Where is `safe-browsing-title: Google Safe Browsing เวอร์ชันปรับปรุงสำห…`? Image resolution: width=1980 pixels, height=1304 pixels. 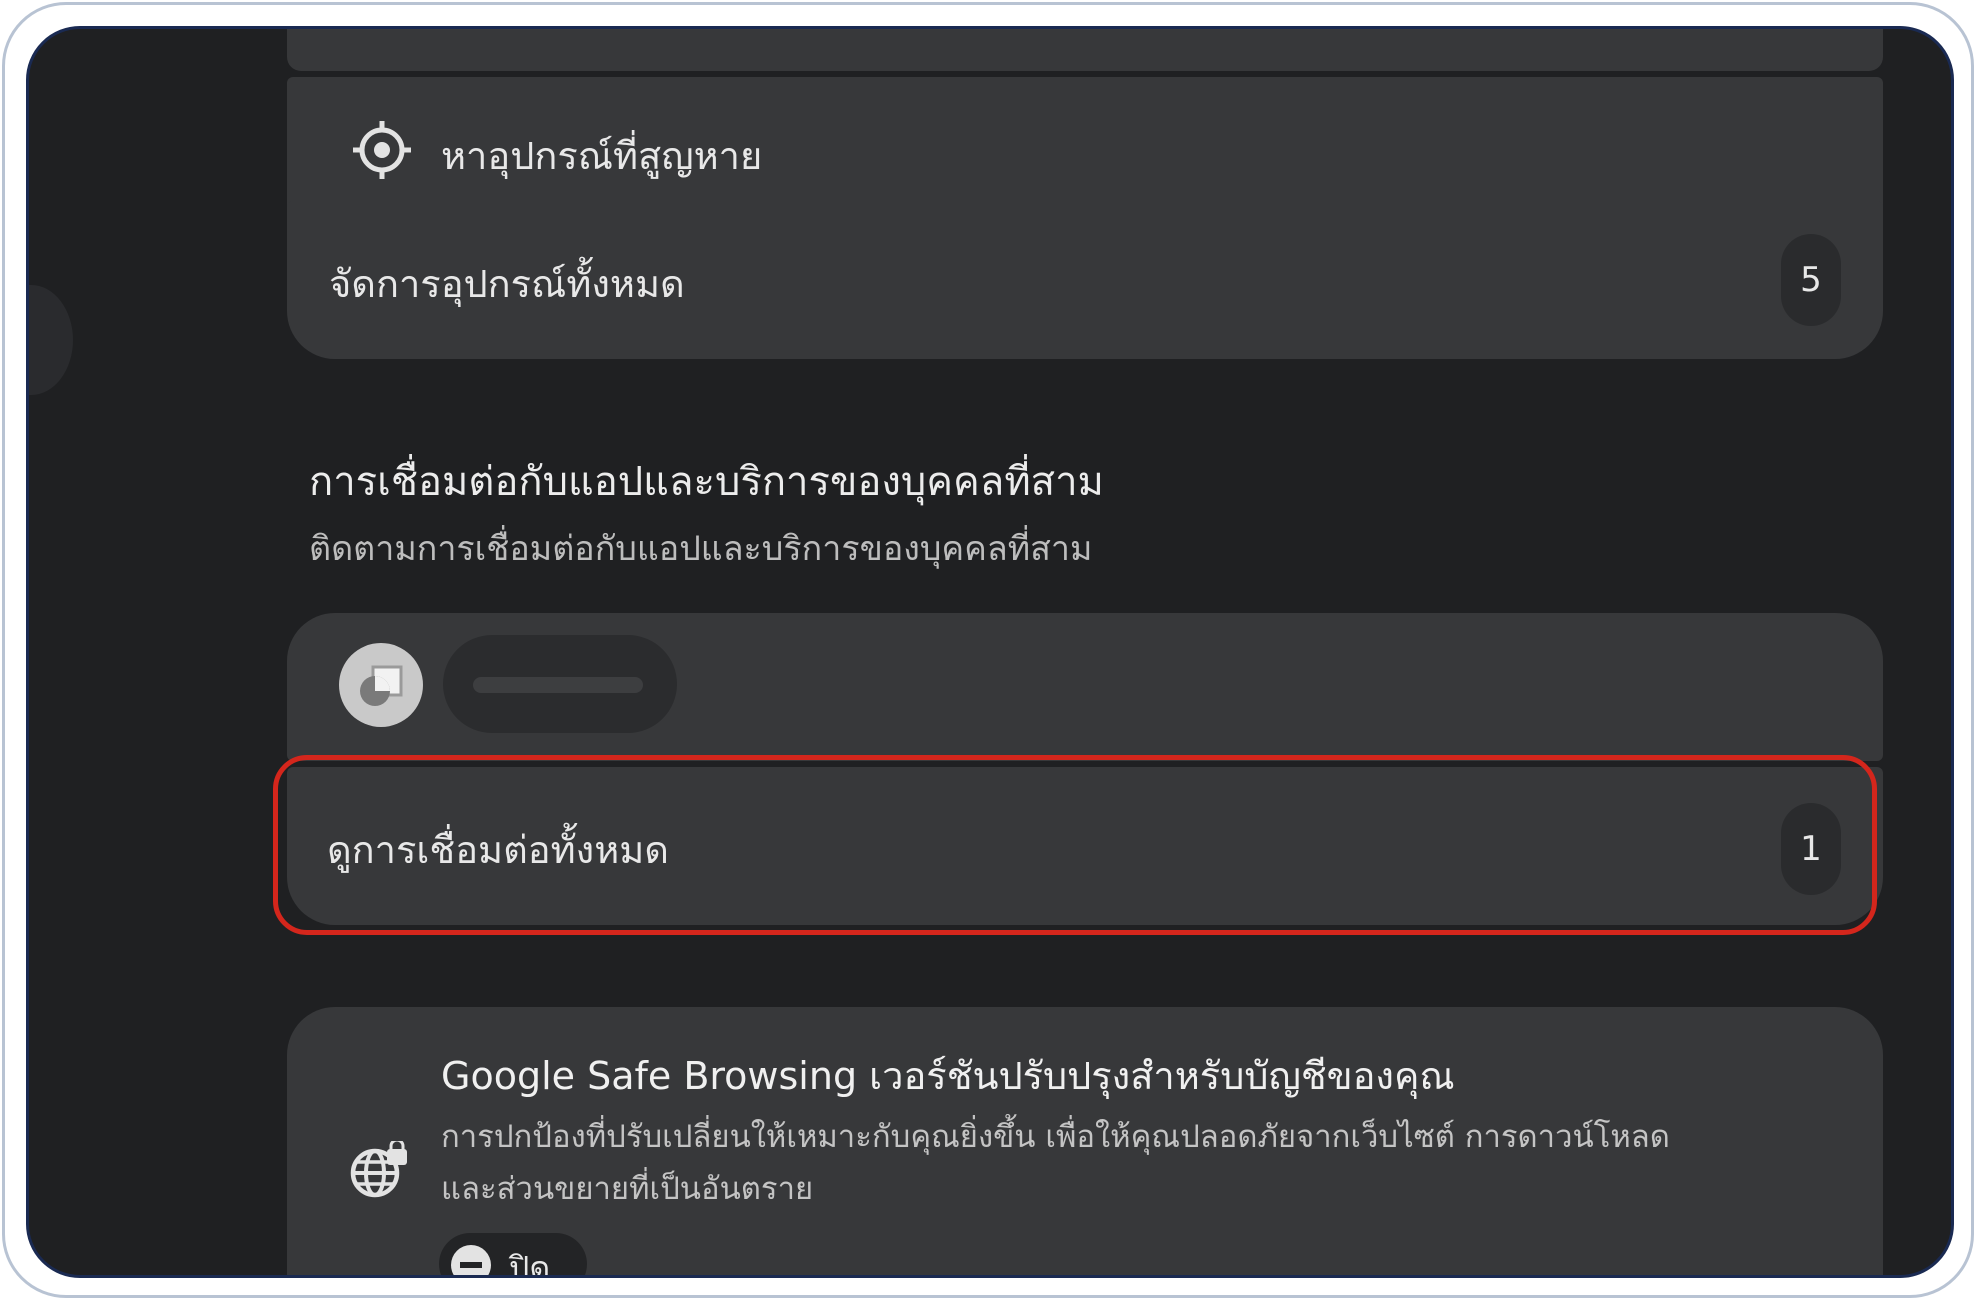
safe-browsing-title: Google Safe Browsing เวอร์ชันปรับปรุงสำห… is located at coordinates (948, 1076).